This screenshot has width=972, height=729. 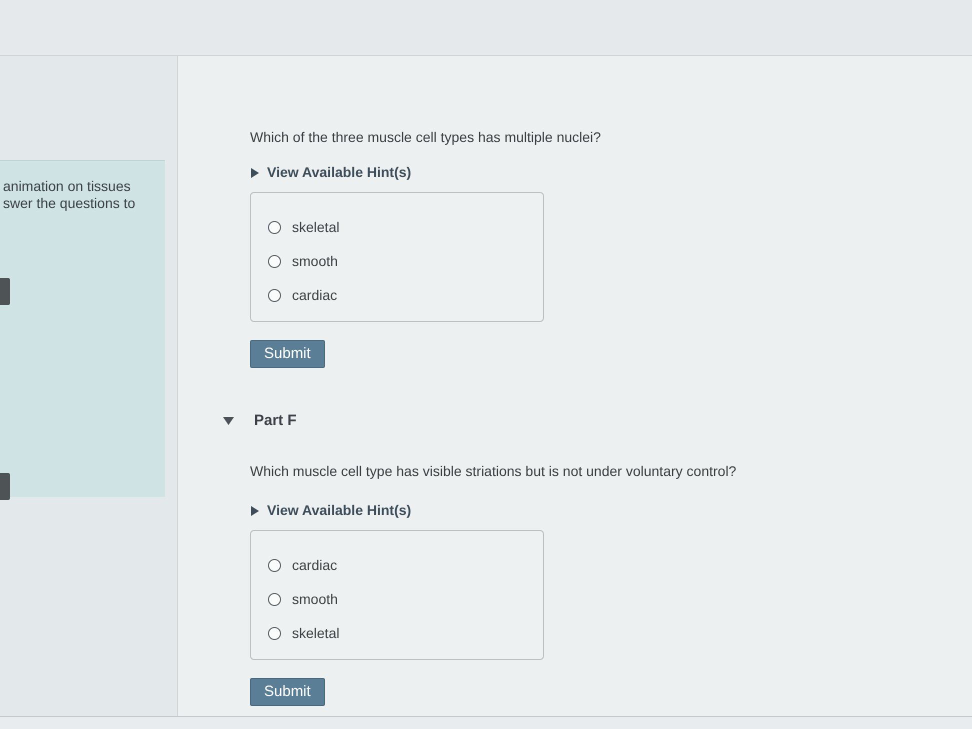 What do you see at coordinates (228, 420) in the screenshot?
I see `caret-down-icon` at bounding box center [228, 420].